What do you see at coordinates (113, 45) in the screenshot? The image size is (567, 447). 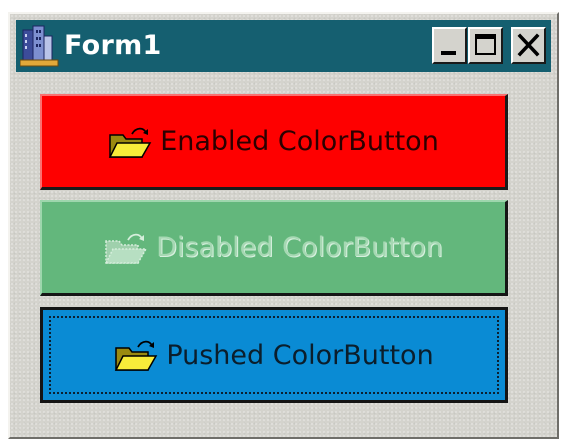 I see `window-title: Form1` at bounding box center [113, 45].